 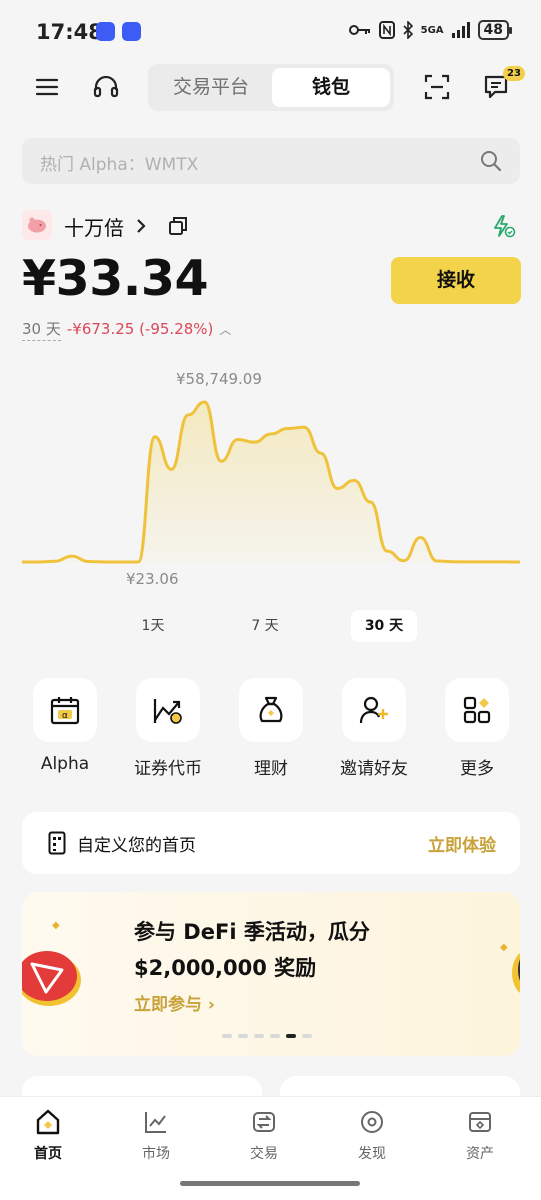 I want to click on scan-icon, so click(x=437, y=87).